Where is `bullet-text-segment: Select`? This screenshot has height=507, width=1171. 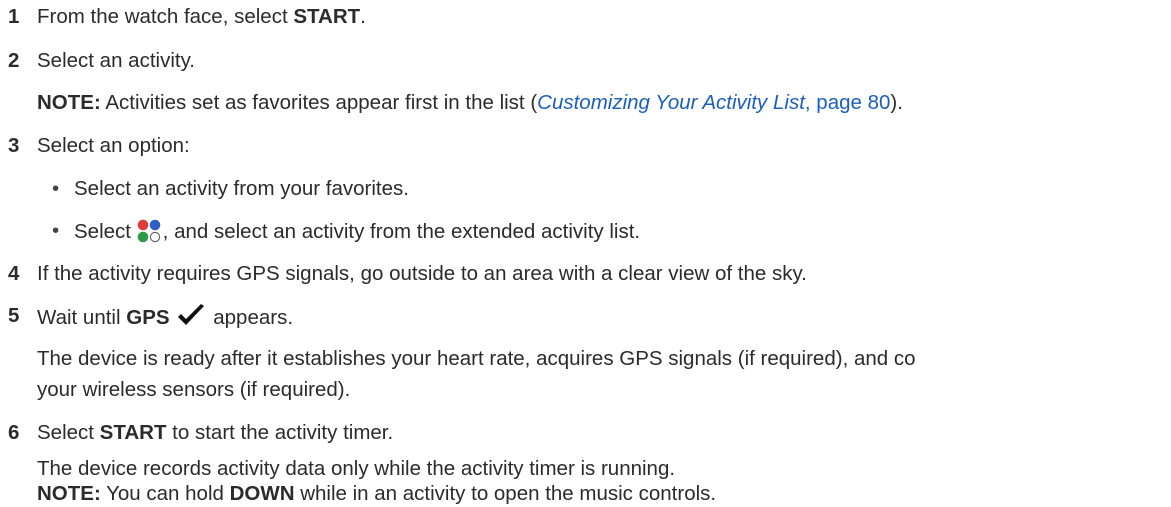
bullet-text-segment: Select is located at coordinates (105, 231).